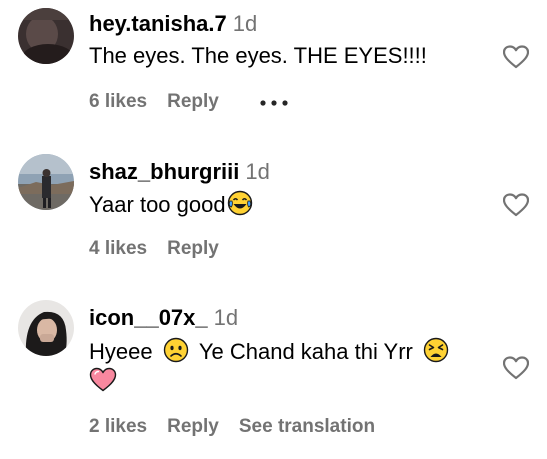  Describe the element at coordinates (274, 102) in the screenshot. I see `more-options-icon` at that location.